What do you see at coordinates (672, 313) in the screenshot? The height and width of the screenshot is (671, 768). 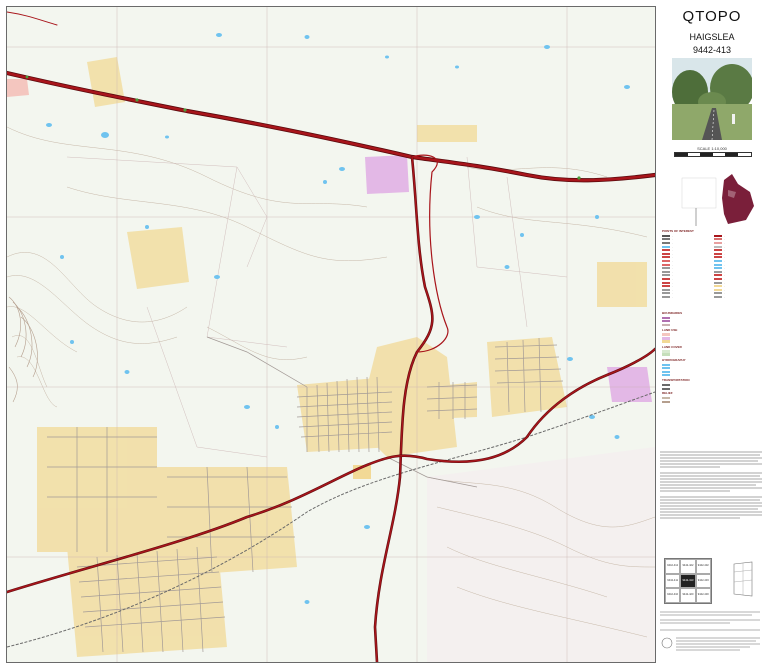 I see `legend-heading-boundaries: BOUNDARIES` at bounding box center [672, 313].